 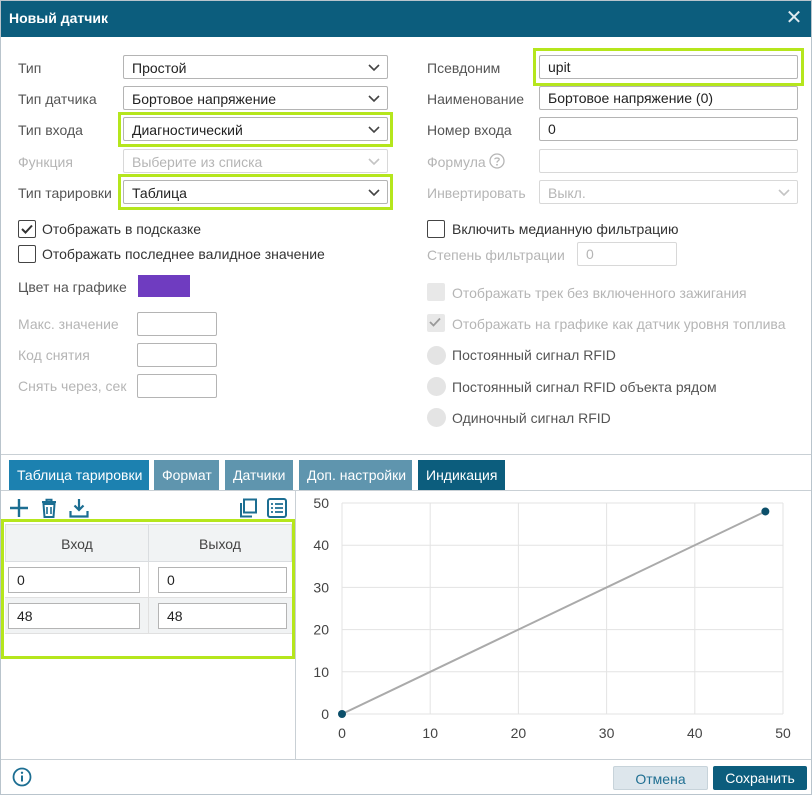 I want to click on max-value-input, so click(x=177, y=324).